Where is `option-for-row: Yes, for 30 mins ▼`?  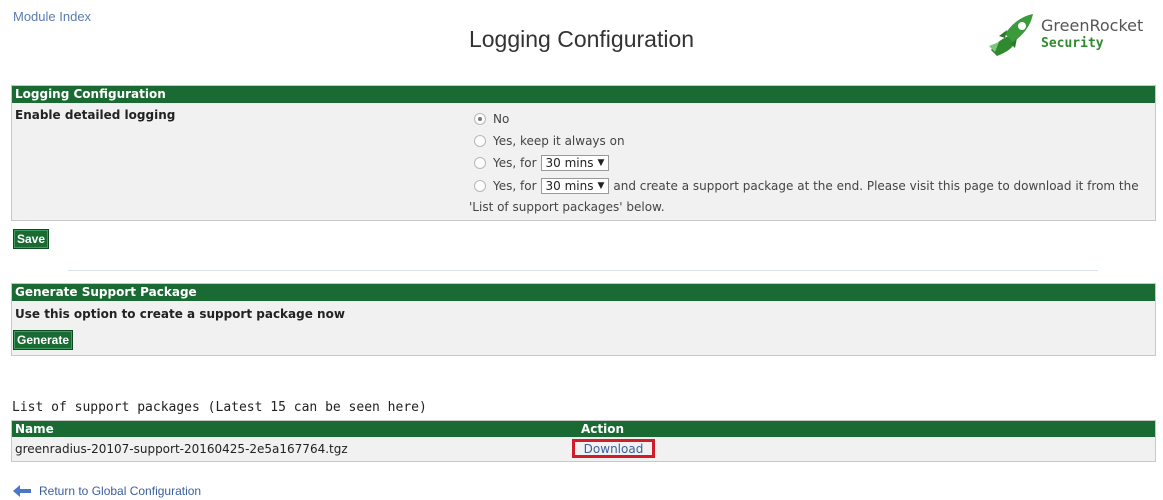
option-for-row: Yes, for 30 mins ▼ is located at coordinates (543, 163).